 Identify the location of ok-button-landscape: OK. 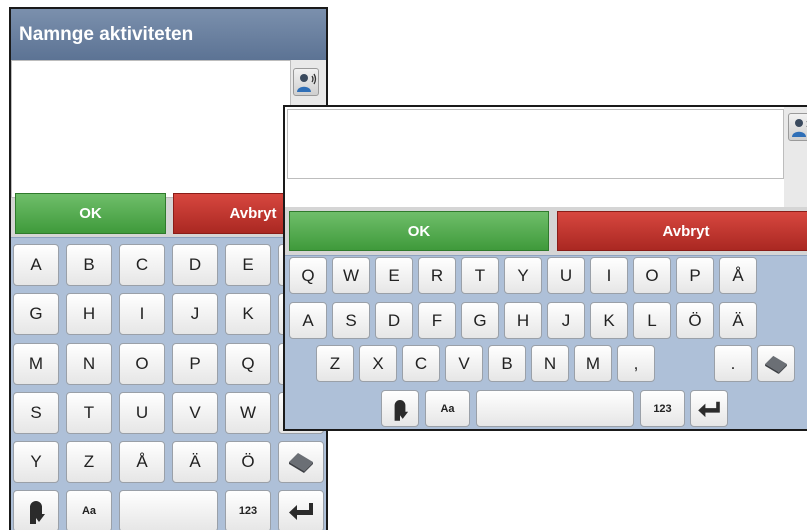
(419, 231).